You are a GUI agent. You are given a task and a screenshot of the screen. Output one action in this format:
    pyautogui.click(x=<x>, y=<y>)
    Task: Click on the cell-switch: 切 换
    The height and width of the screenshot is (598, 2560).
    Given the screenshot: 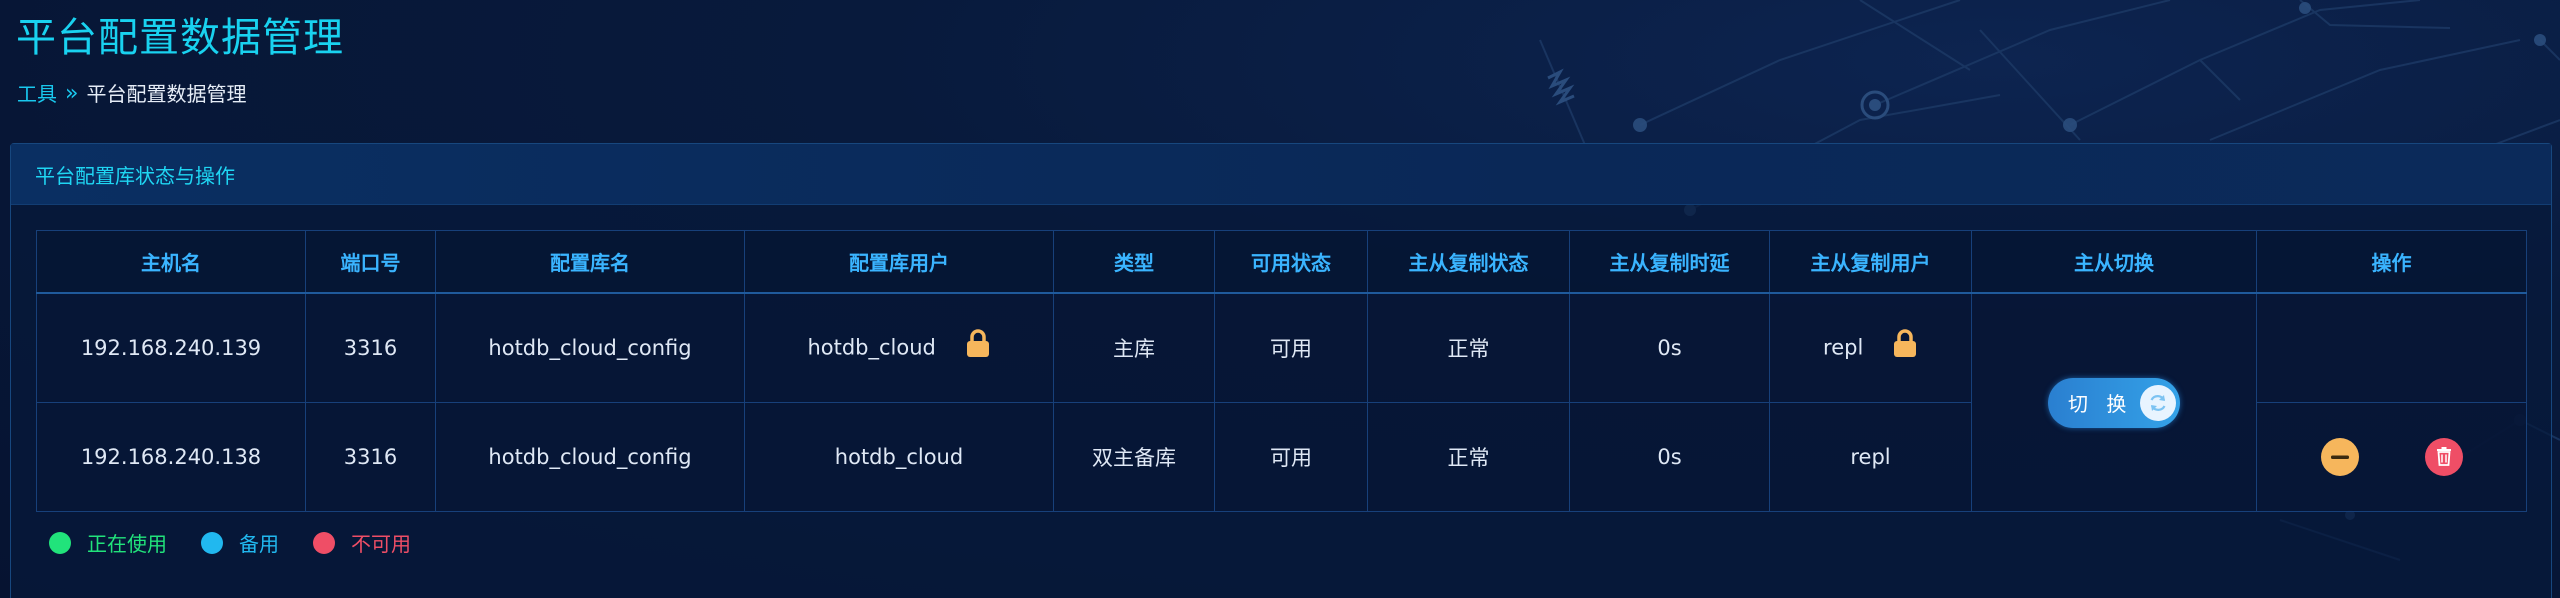 What is the action you would take?
    pyautogui.click(x=2114, y=402)
    